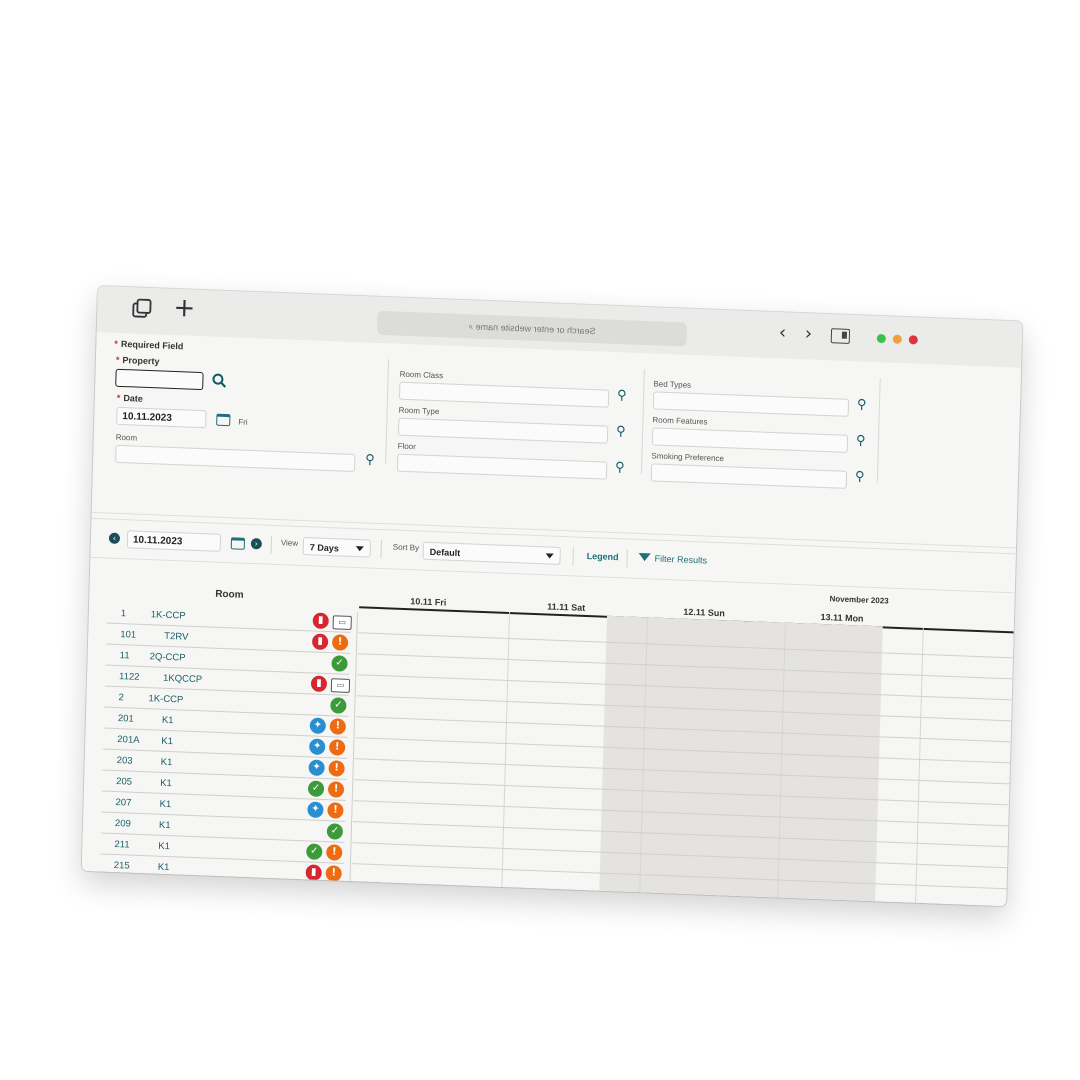 This screenshot has height=1080, width=1080. Describe the element at coordinates (123, 803) in the screenshot. I see `room-number: 207` at that location.